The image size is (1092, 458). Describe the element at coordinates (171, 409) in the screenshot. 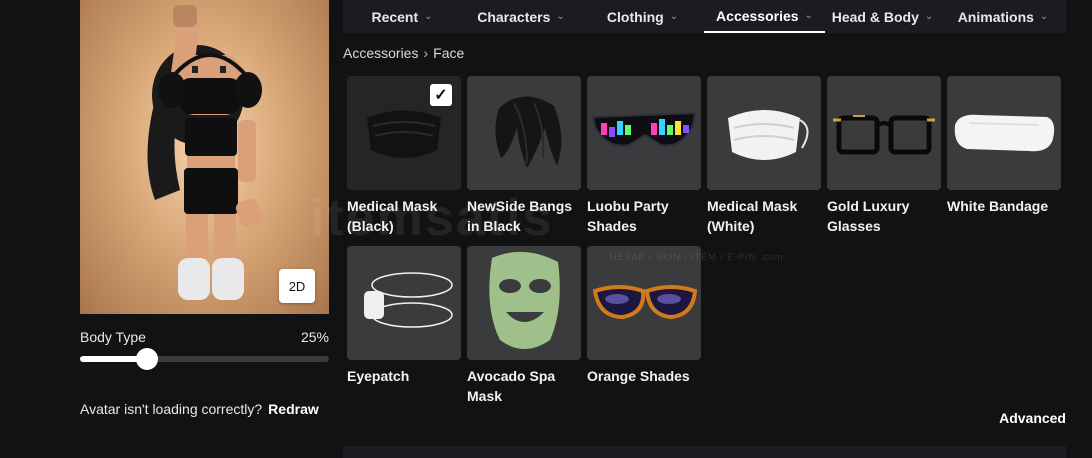

I see `loading-message: Avatar isn't loading correctly?` at that location.